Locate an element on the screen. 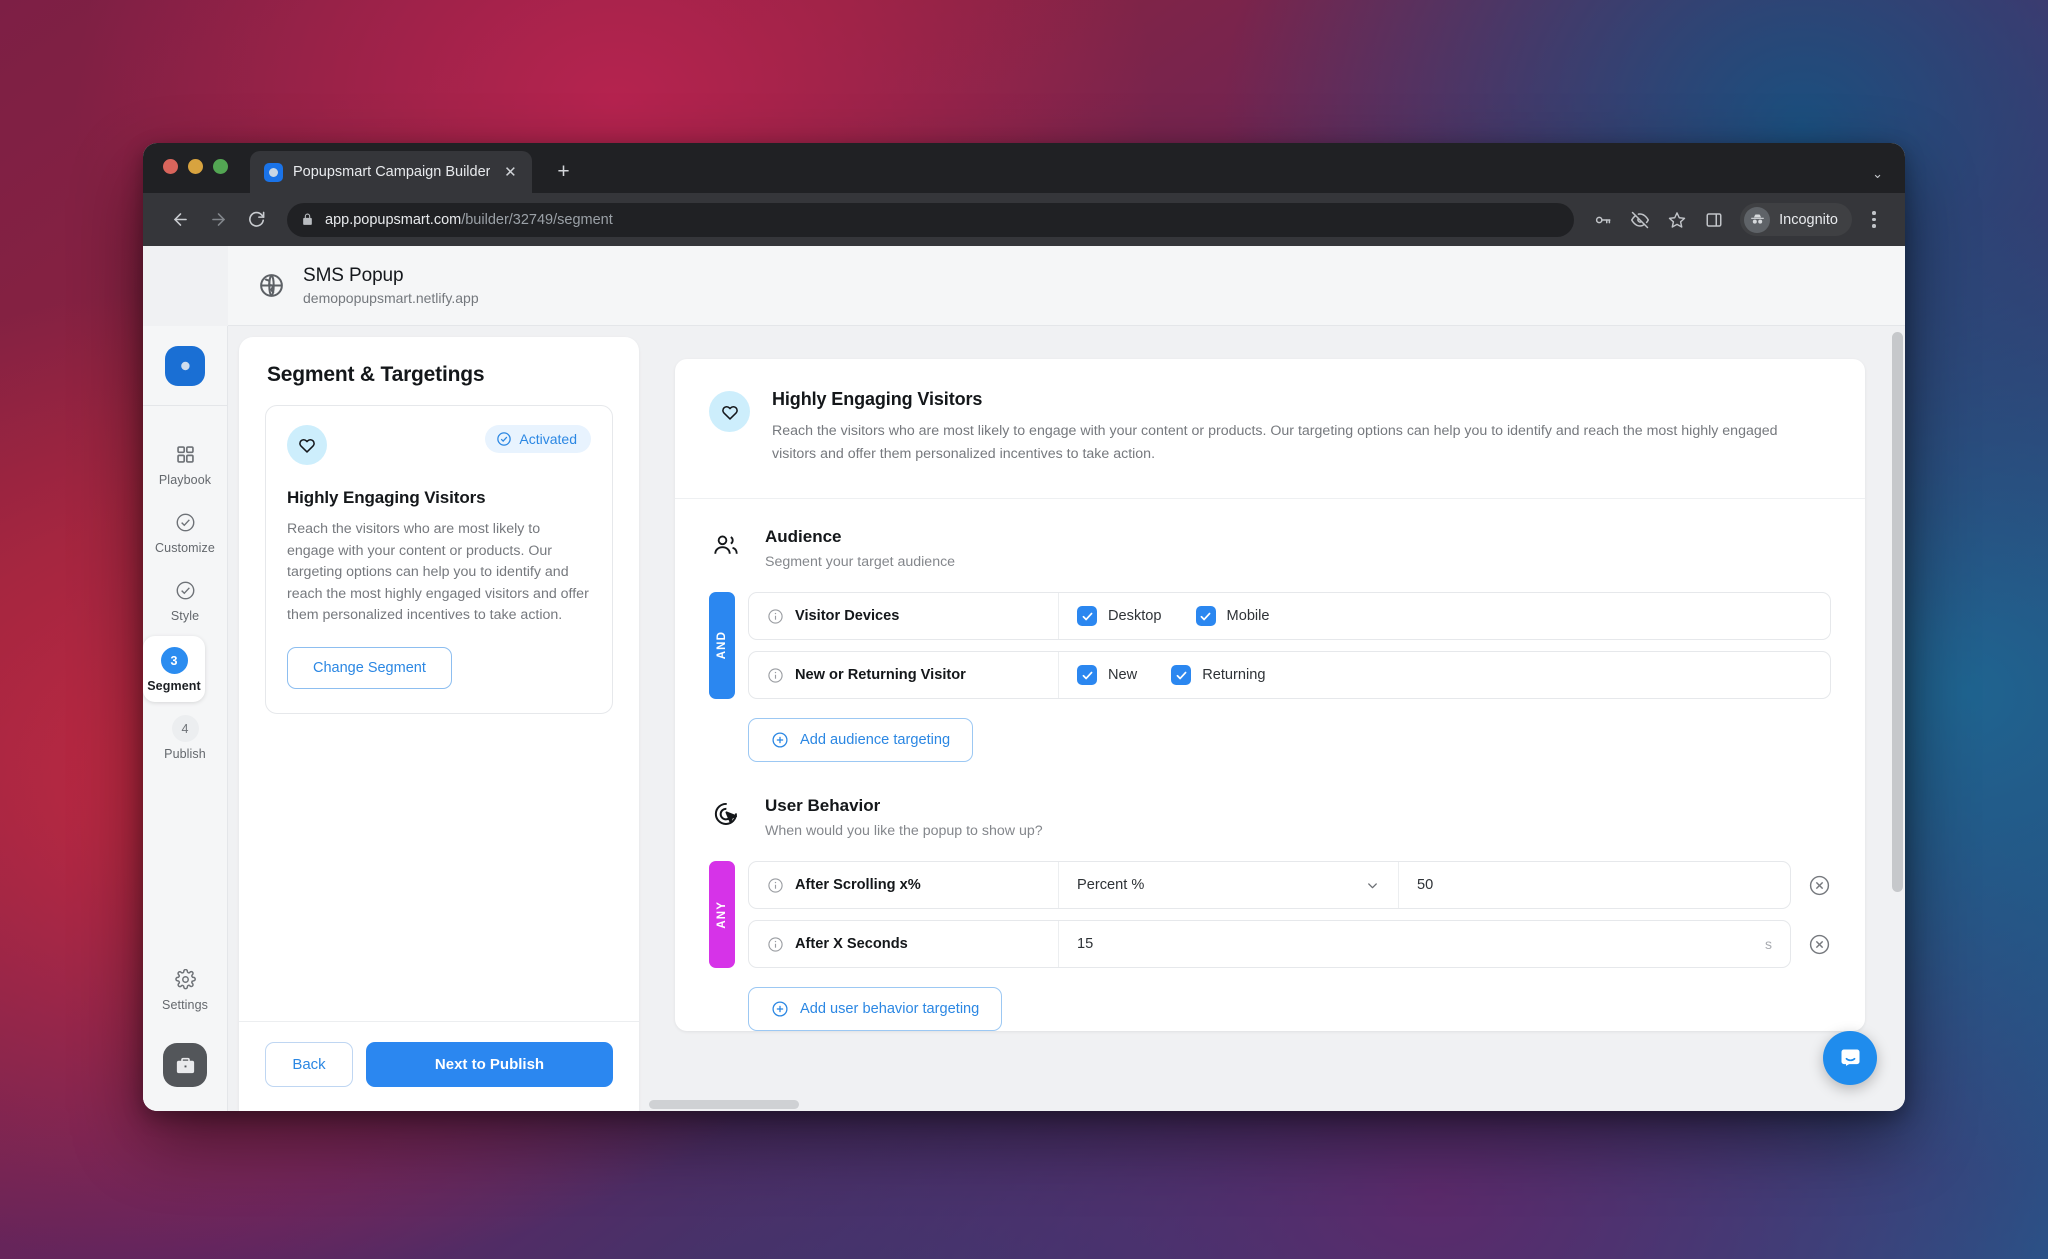  app-header-text: SMS Popup demopopupsmart.netlify.app is located at coordinates (391, 285).